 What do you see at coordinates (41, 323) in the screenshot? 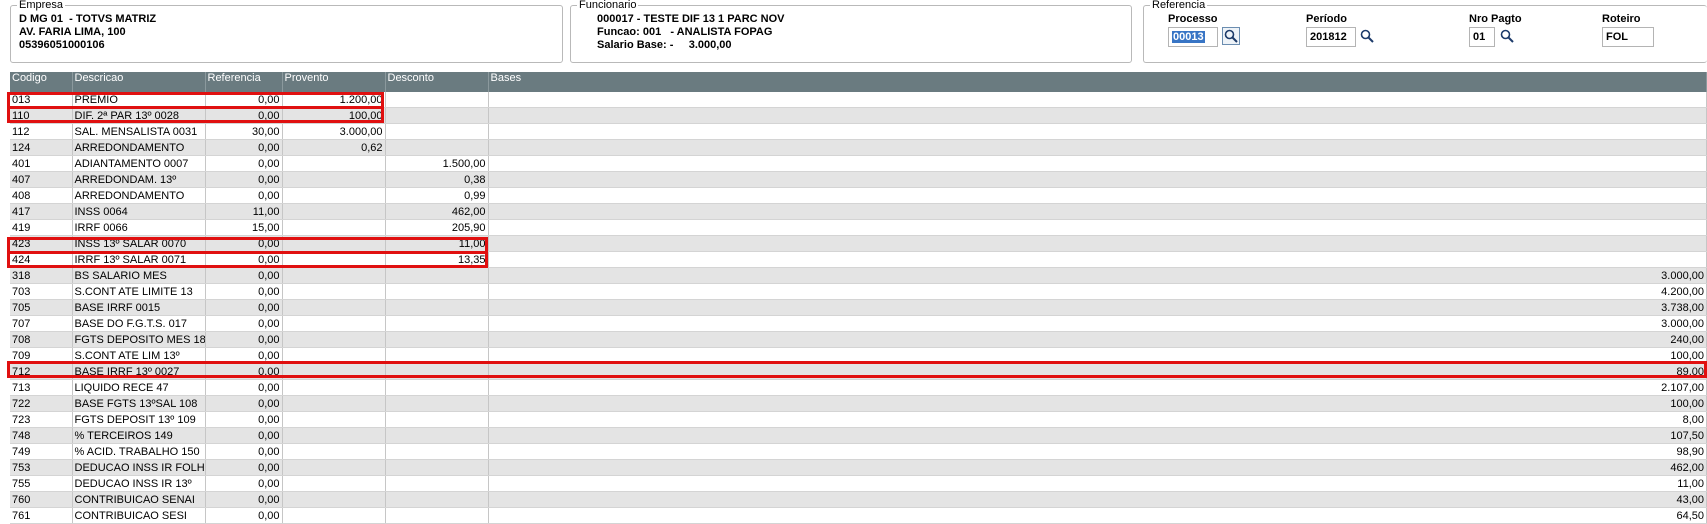
I see `cell-codigo: 707` at bounding box center [41, 323].